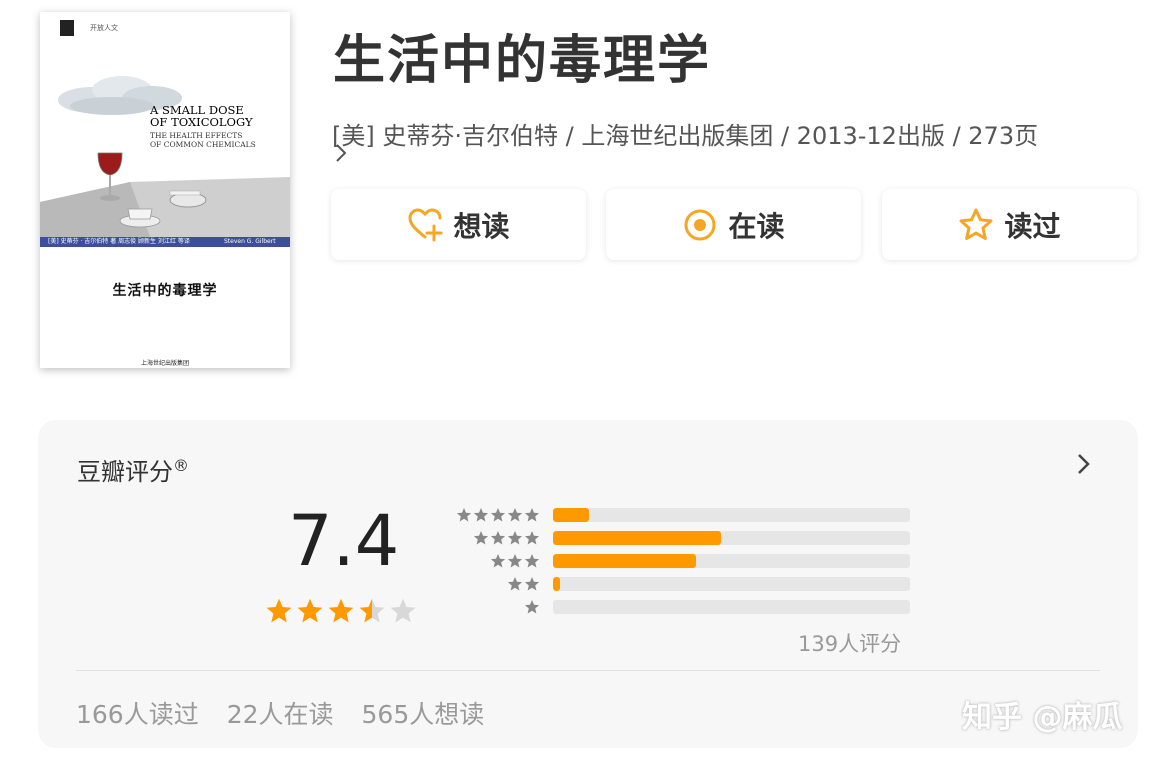  Describe the element at coordinates (67, 28) in the screenshot. I see `publisher-logo` at that location.